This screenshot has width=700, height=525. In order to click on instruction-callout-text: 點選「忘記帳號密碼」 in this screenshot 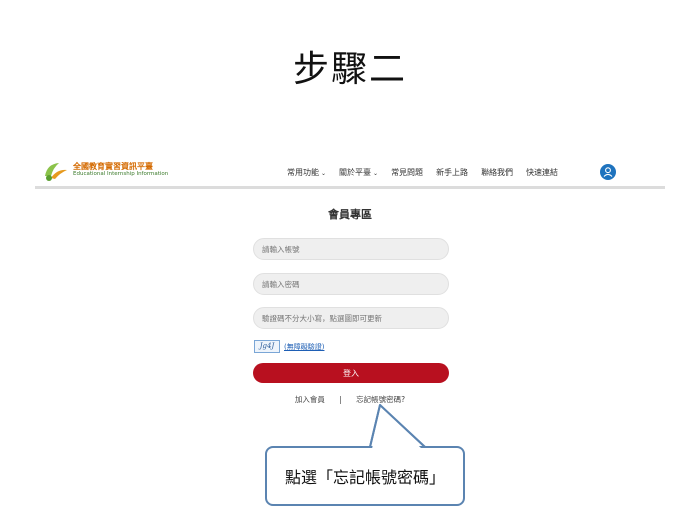, I will do `click(364, 477)`.